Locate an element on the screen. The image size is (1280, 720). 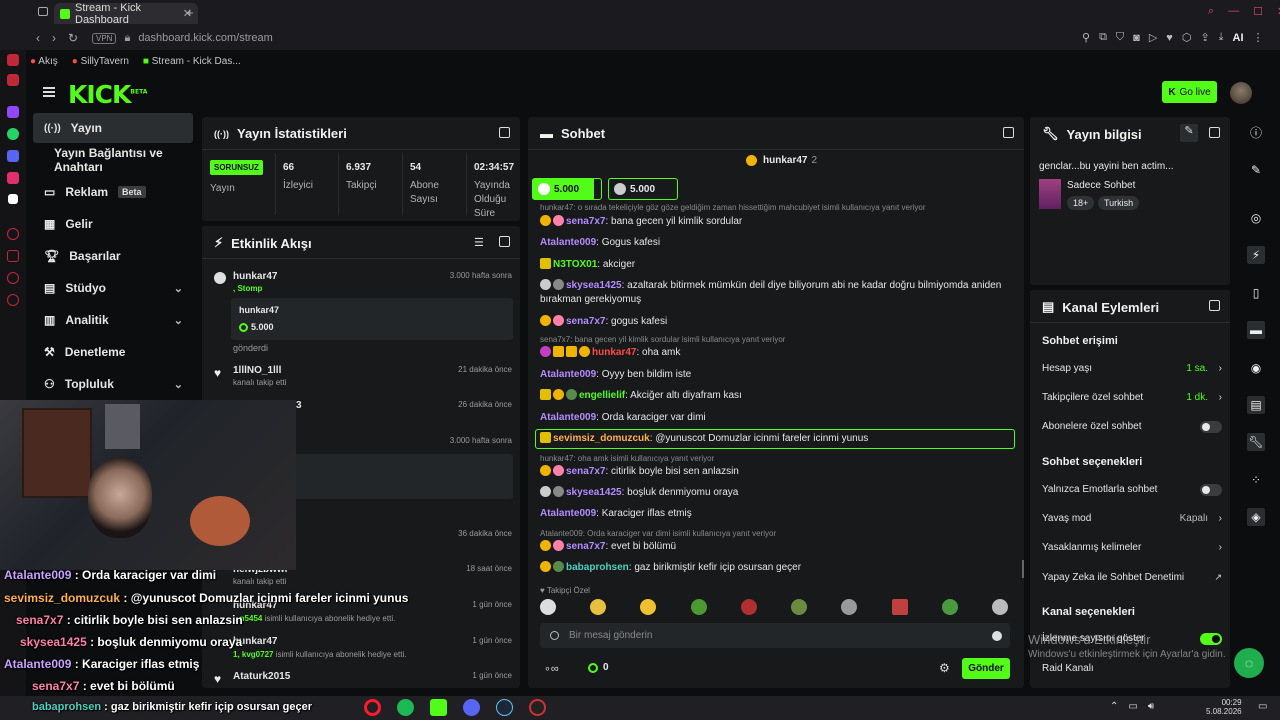
target-icon: ◎ is located at coordinates (1256, 218).